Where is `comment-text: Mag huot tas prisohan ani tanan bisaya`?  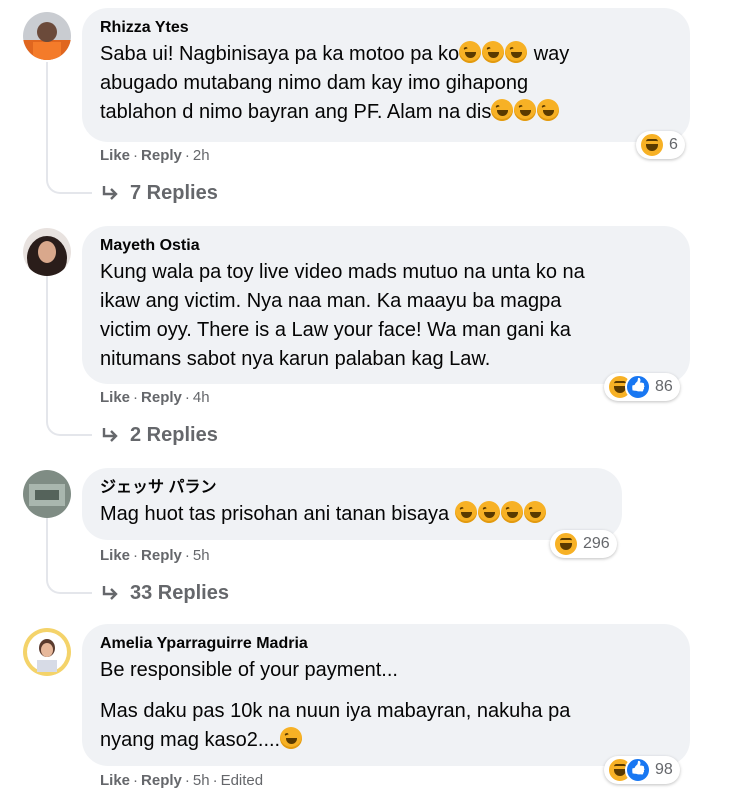 comment-text: Mag huot tas prisohan ani tanan bisaya is located at coordinates (352, 514).